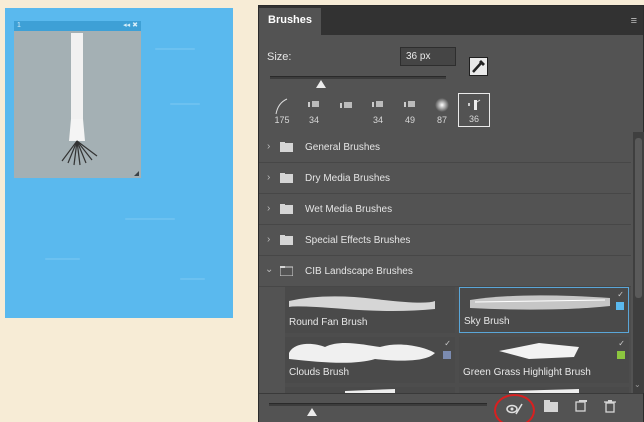 This screenshot has width=644, height=422. I want to click on size-slider-thumb, so click(321, 84).